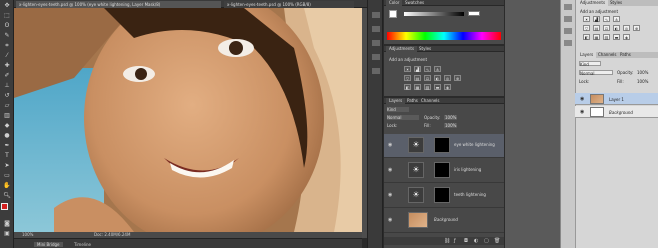  Describe the element at coordinates (434, 14) in the screenshot. I see `color-slider` at that location.